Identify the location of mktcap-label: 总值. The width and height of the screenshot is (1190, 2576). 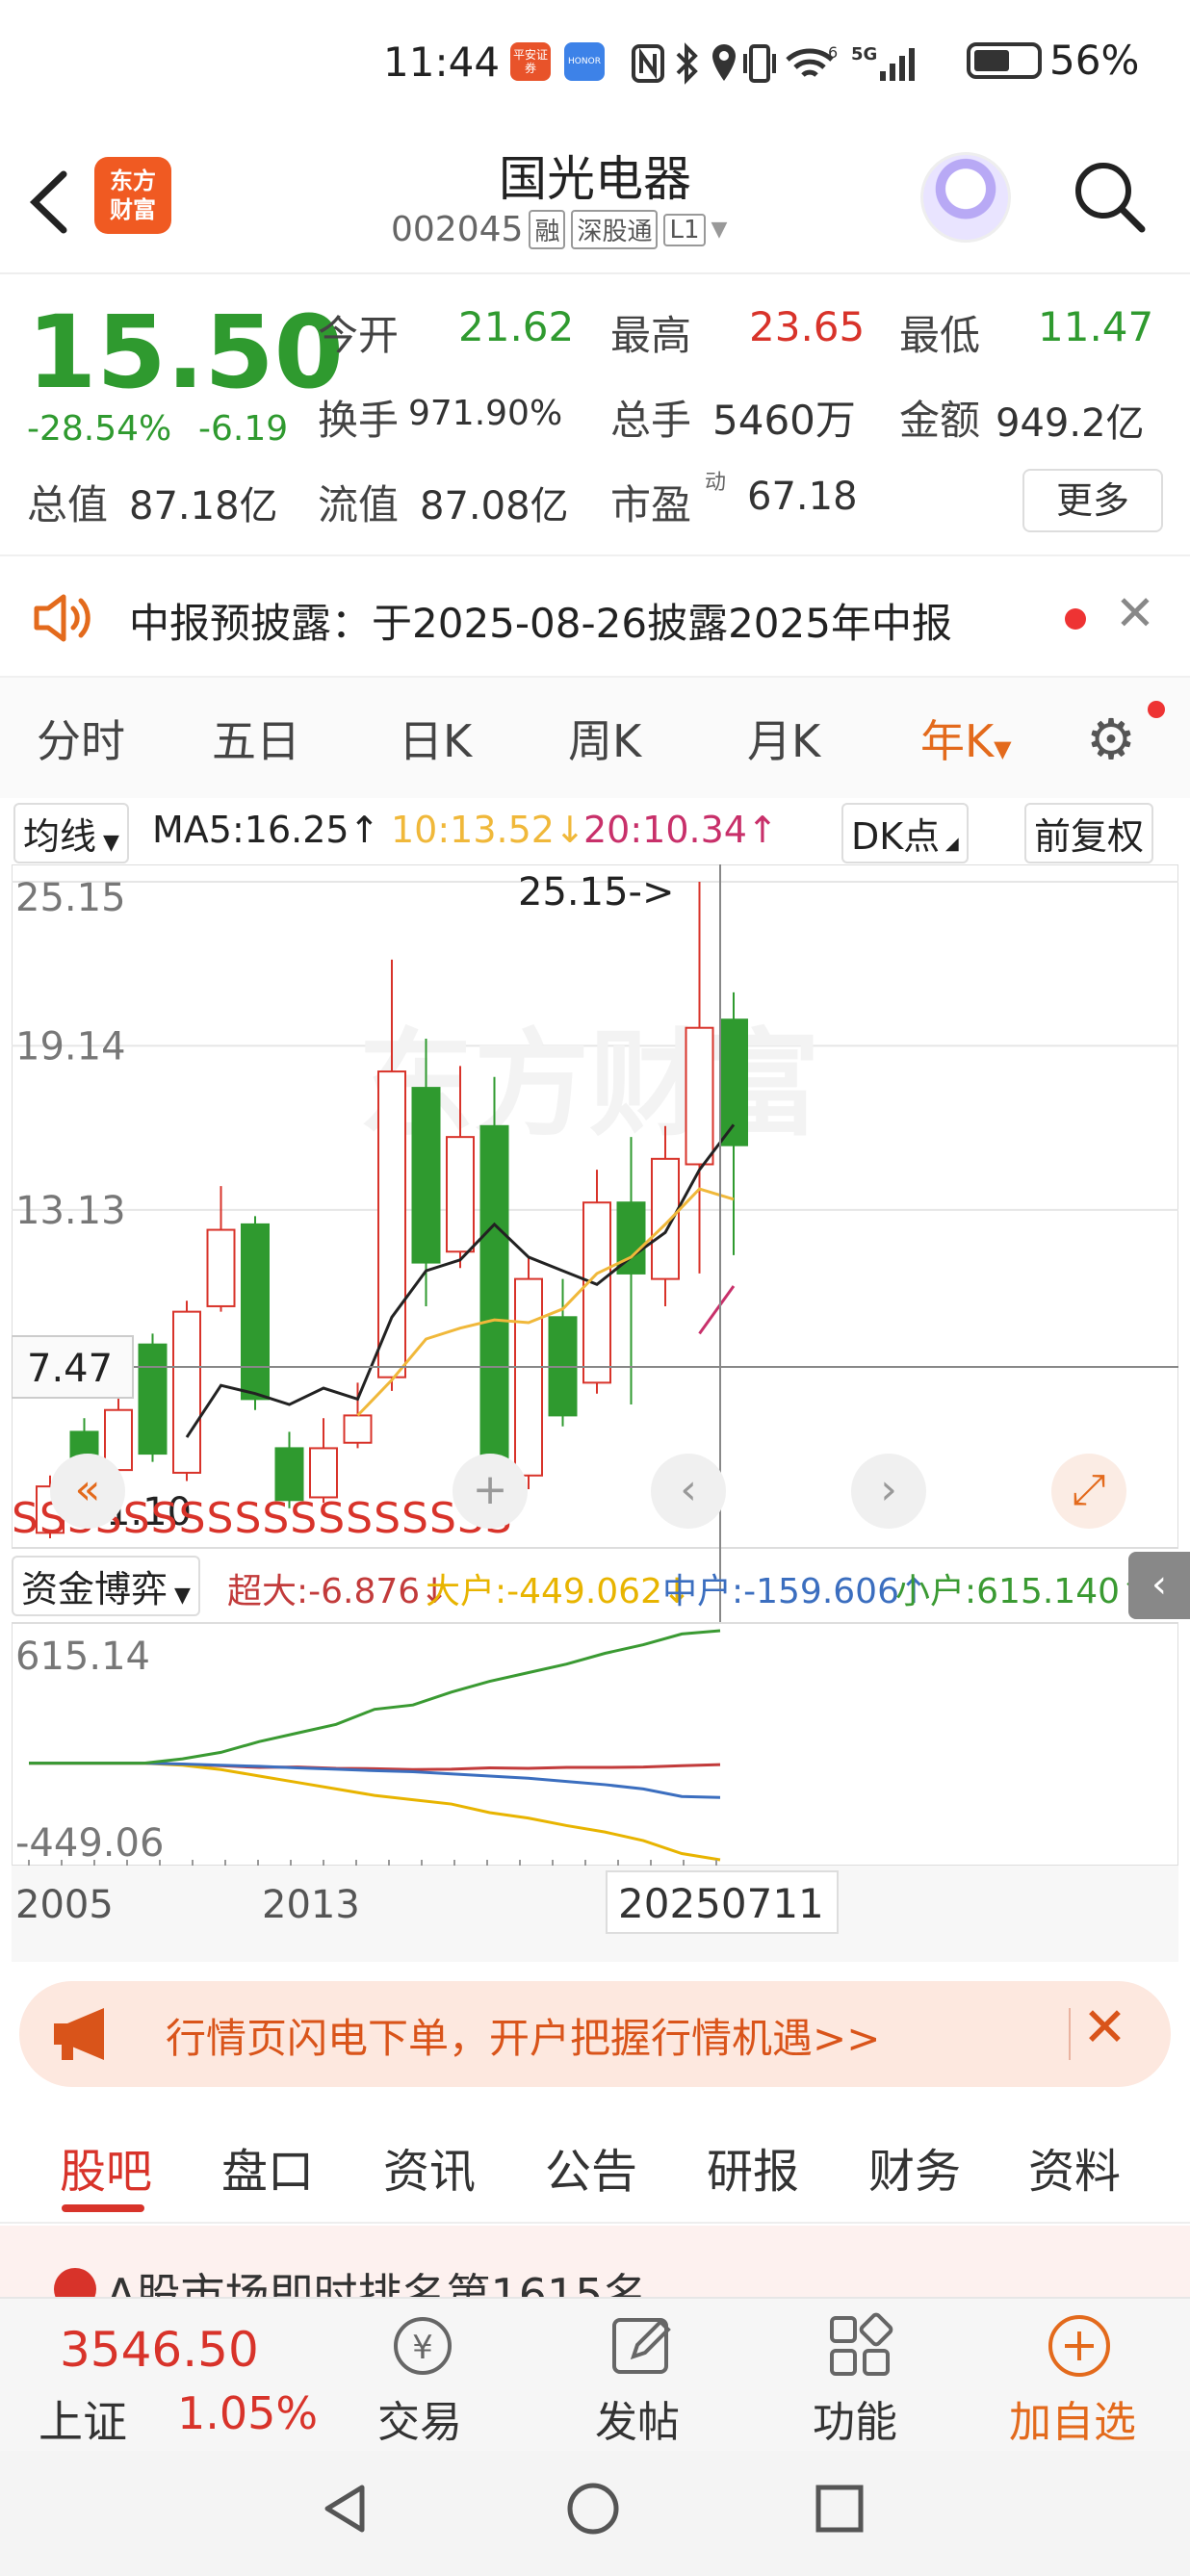
(68, 505).